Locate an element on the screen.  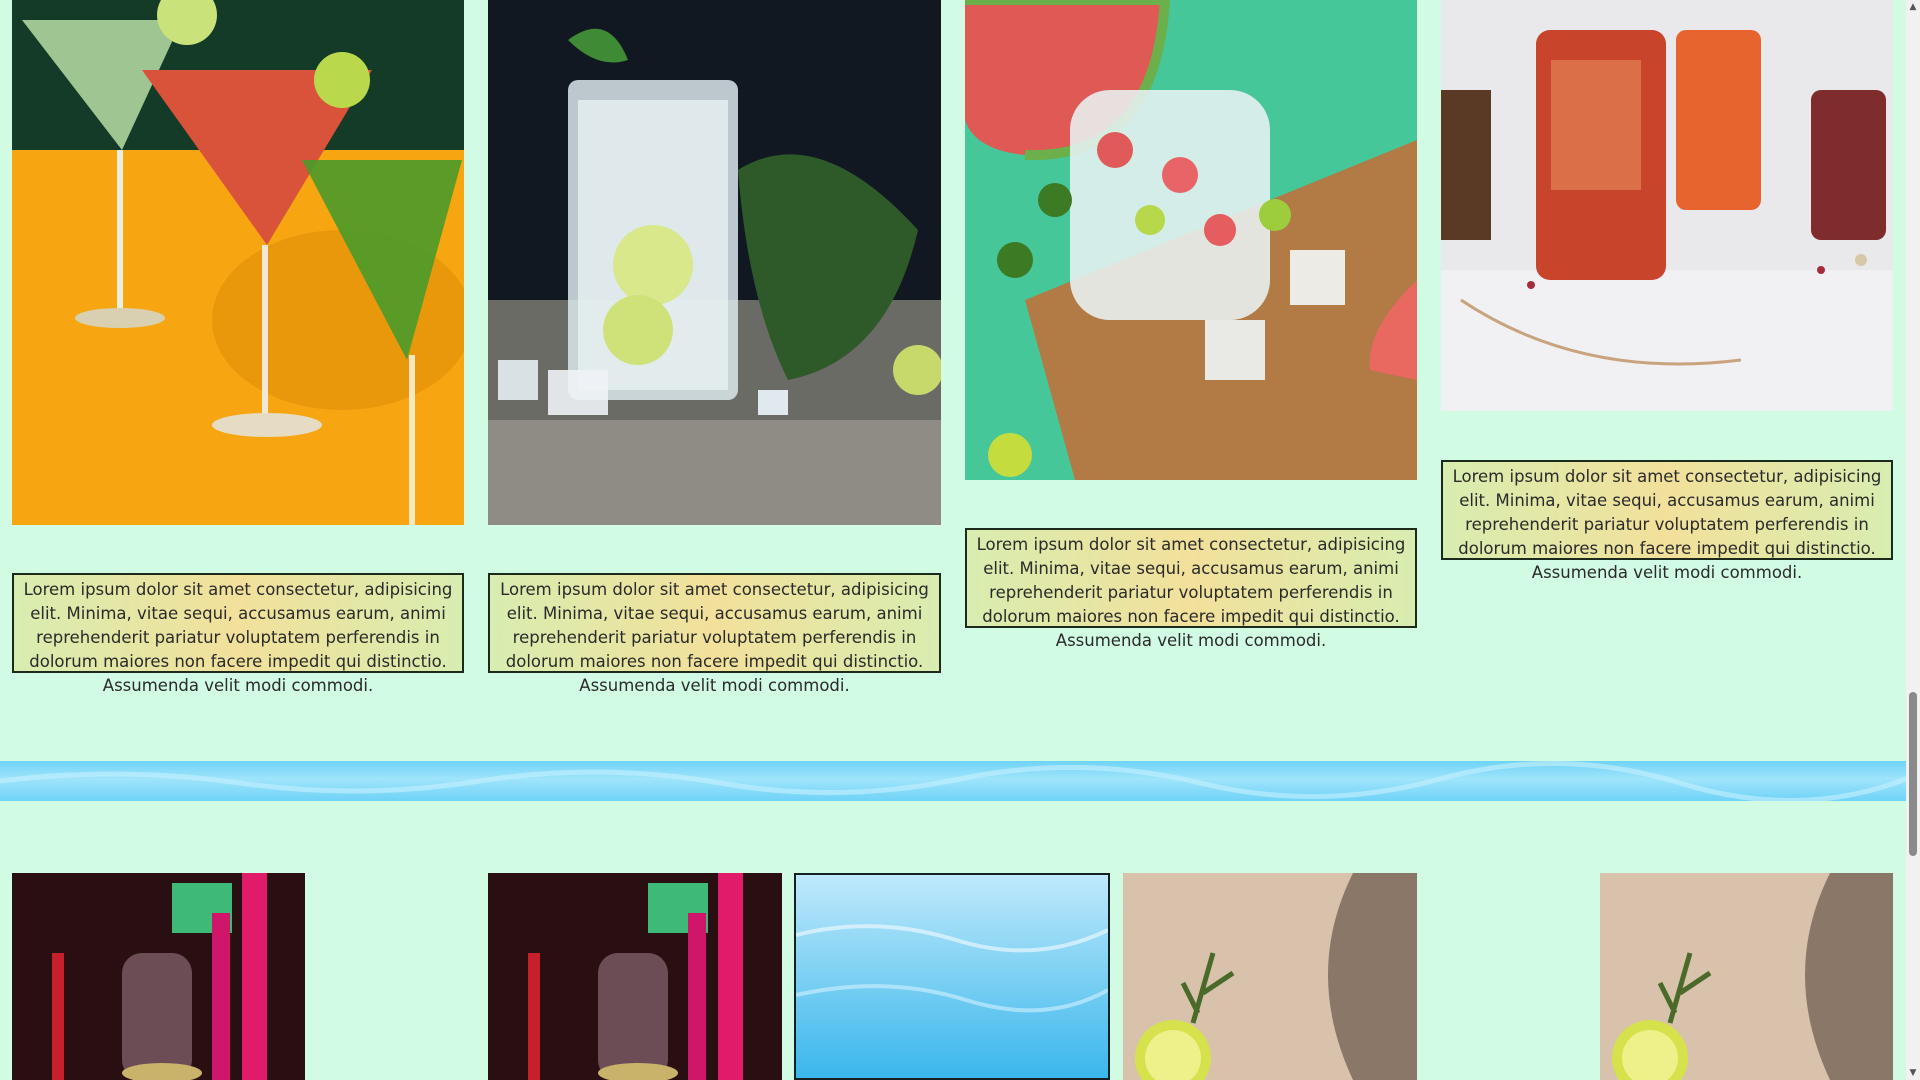
page-scrollbar: ▲ ▼ is located at coordinates (1913, 540).